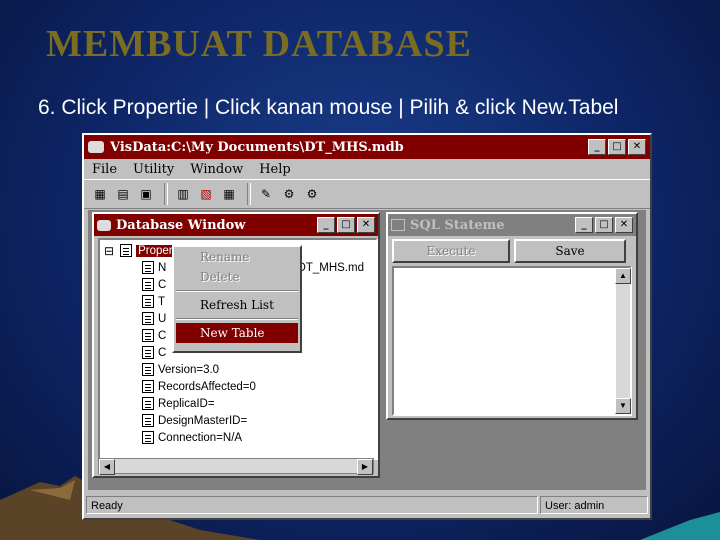  I want to click on menu-utility: Utility, so click(153, 169).